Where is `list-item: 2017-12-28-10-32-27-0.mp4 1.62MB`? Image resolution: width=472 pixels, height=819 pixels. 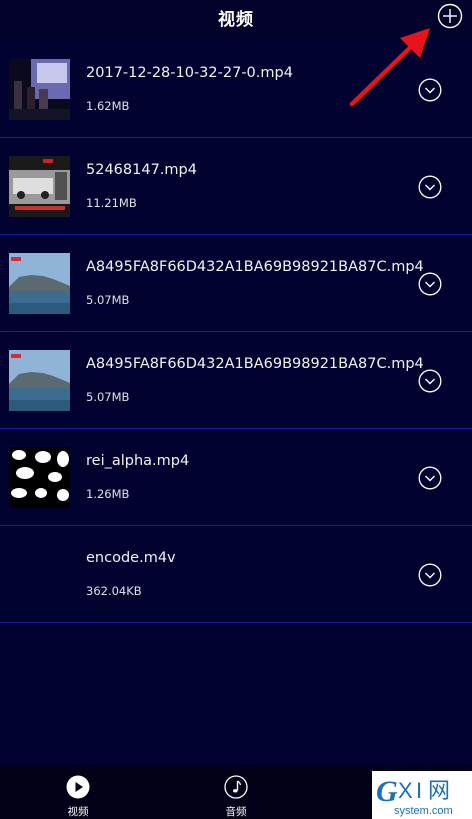
list-item: 2017-12-28-10-32-27-0.mp4 1.62MB is located at coordinates (236, 89).